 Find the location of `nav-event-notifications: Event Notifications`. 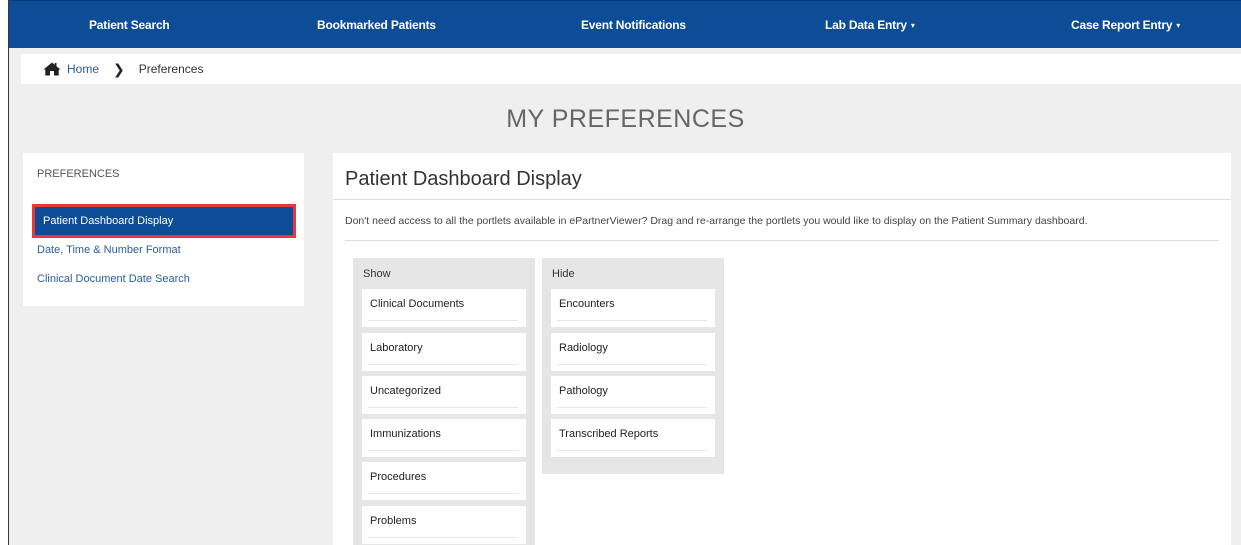

nav-event-notifications: Event Notifications is located at coordinates (633, 25).